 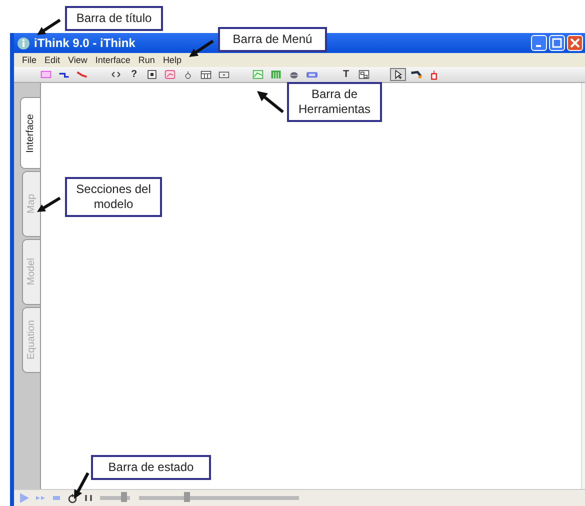 What do you see at coordinates (172, 60) in the screenshot?
I see `menu-item: Help` at bounding box center [172, 60].